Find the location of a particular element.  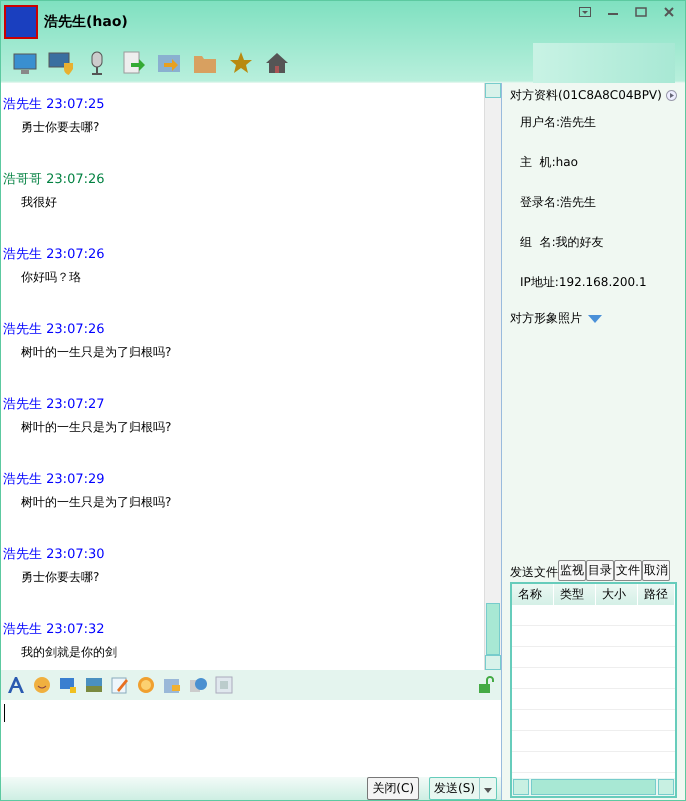

message-header: 浩先生 23:07:27 is located at coordinates (53, 404).